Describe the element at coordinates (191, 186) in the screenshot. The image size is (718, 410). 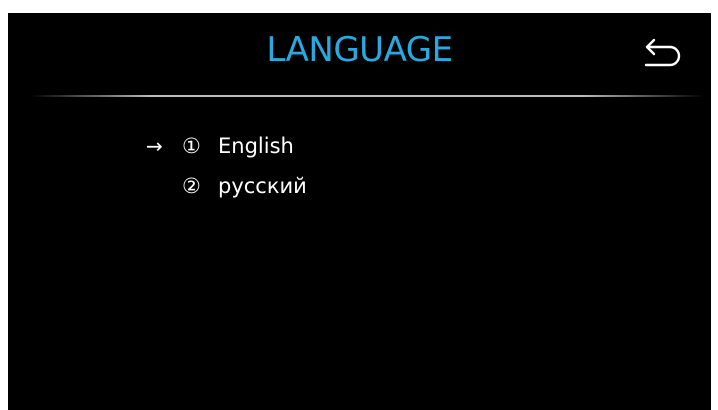
I see `option-number: ②` at that location.